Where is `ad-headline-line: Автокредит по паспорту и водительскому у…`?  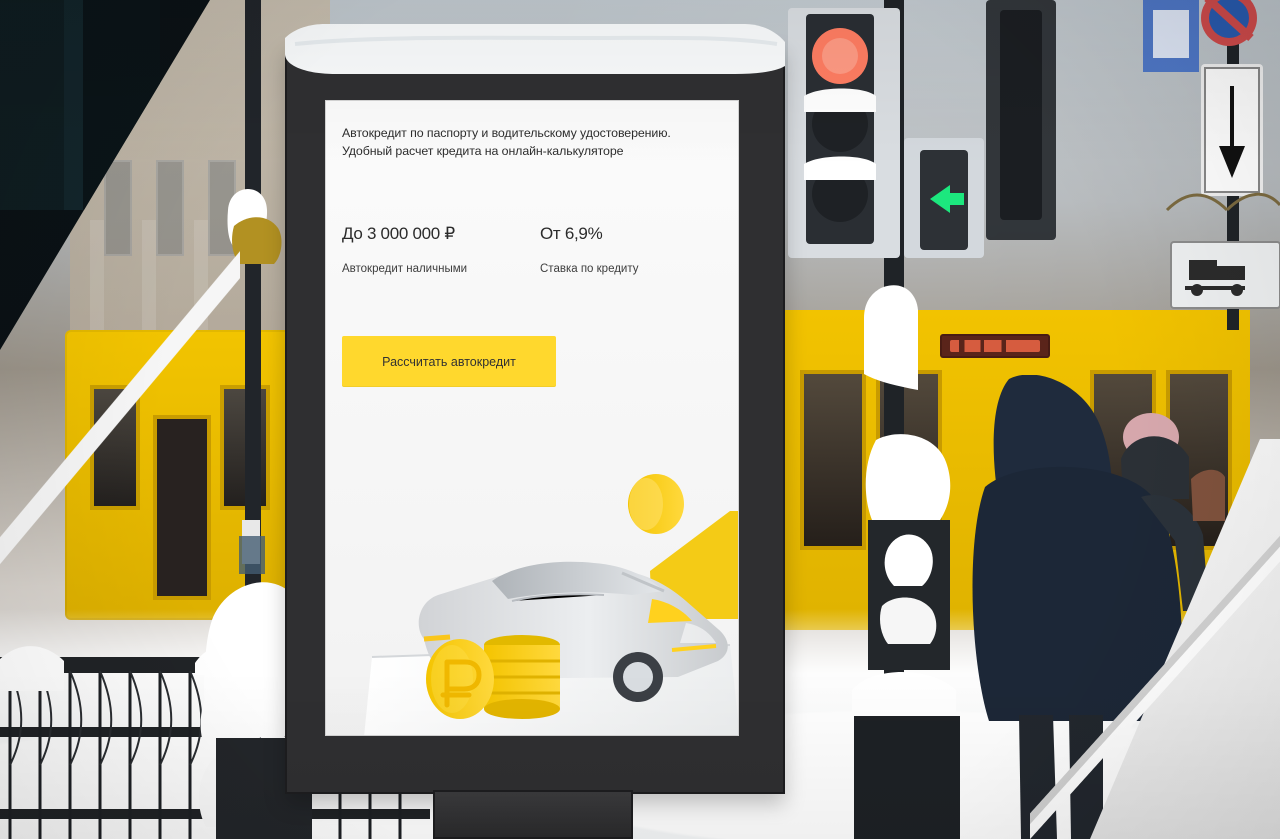 ad-headline-line: Автокредит по паспорту и водительскому у… is located at coordinates (506, 133).